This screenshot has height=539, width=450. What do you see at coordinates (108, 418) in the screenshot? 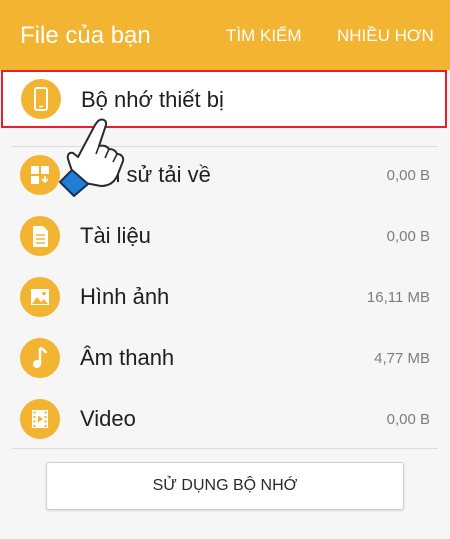
I see `list-item-label: Video` at bounding box center [108, 418].